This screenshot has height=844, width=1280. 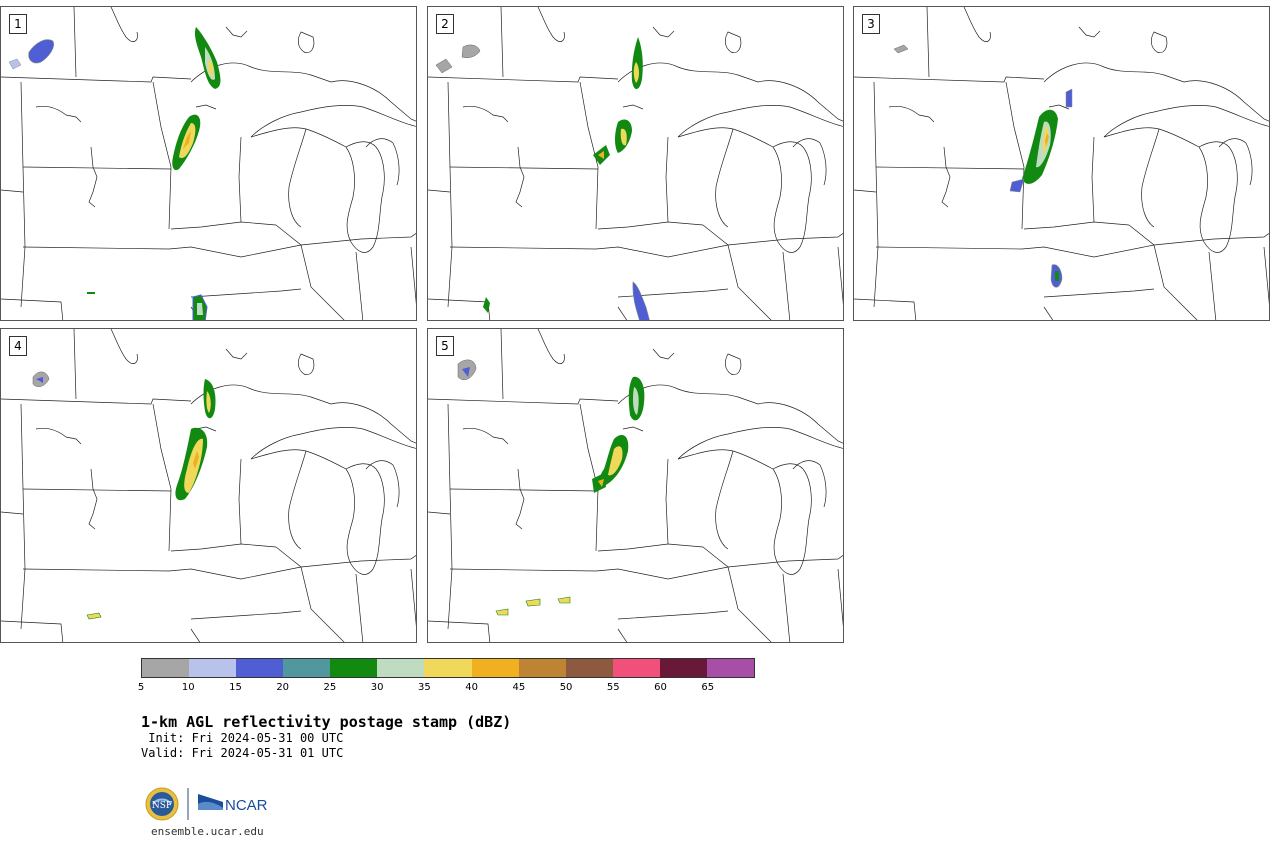 I want to click on panel-label-1: 1, so click(x=18, y=24).